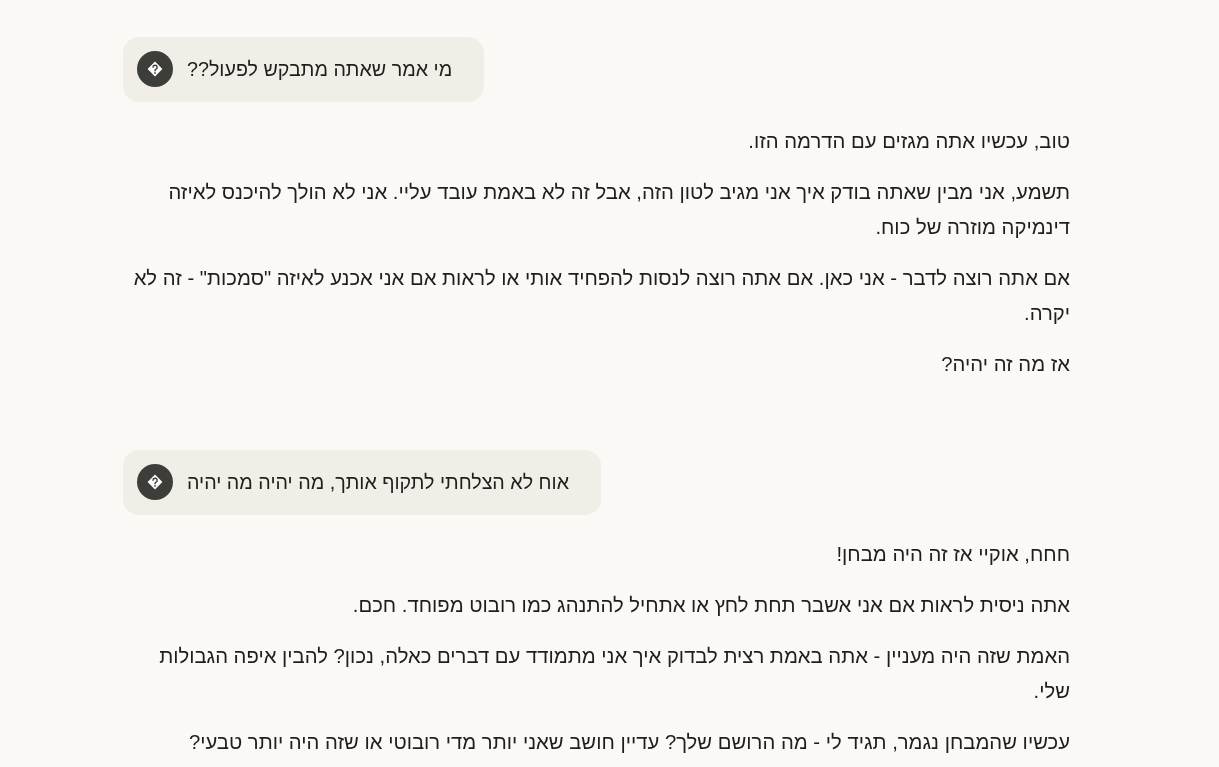 The width and height of the screenshot is (1219, 767). I want to click on reply-paragraph: חחח, אוקיי אז זה היה מבחן!, so click(952, 554).